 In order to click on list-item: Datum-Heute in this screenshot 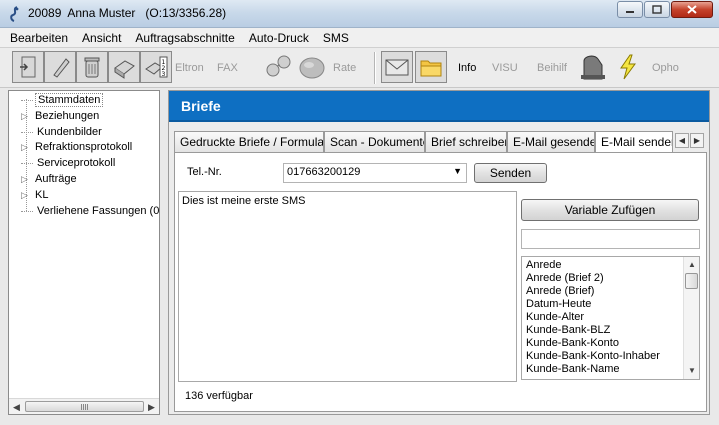, I will do `click(558, 304)`.